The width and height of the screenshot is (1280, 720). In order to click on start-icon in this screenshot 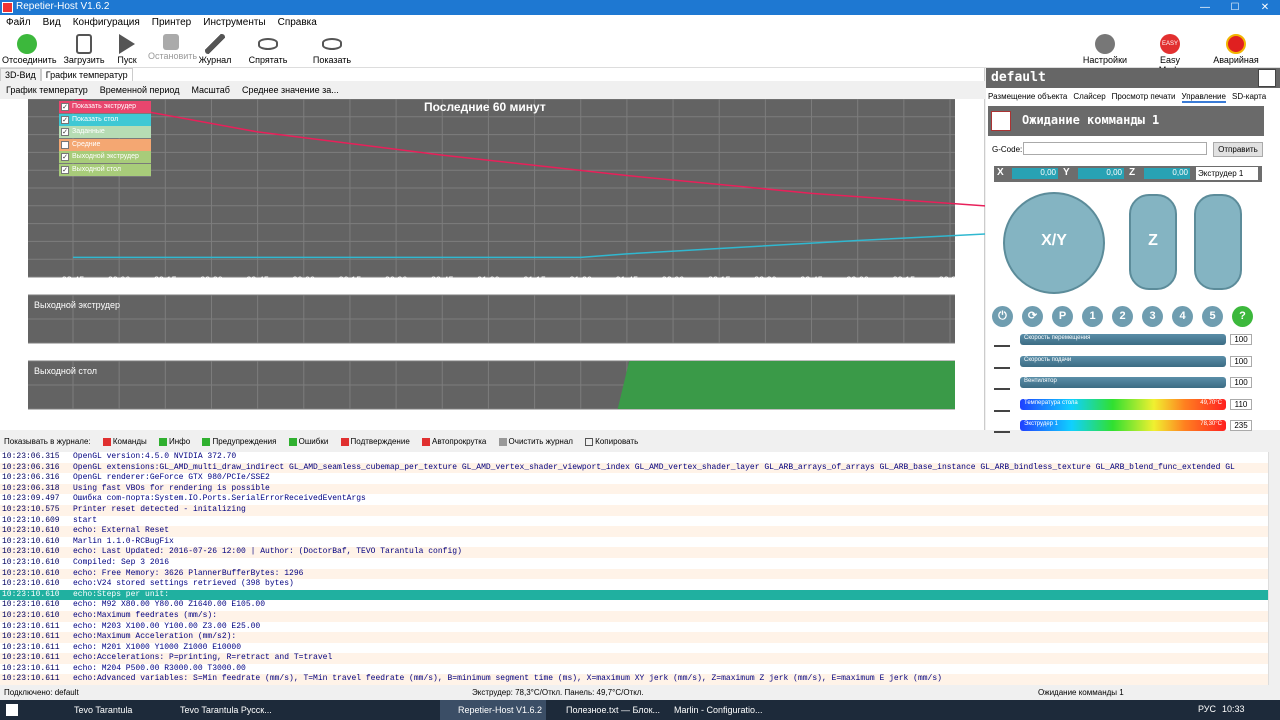, I will do `click(12, 710)`.